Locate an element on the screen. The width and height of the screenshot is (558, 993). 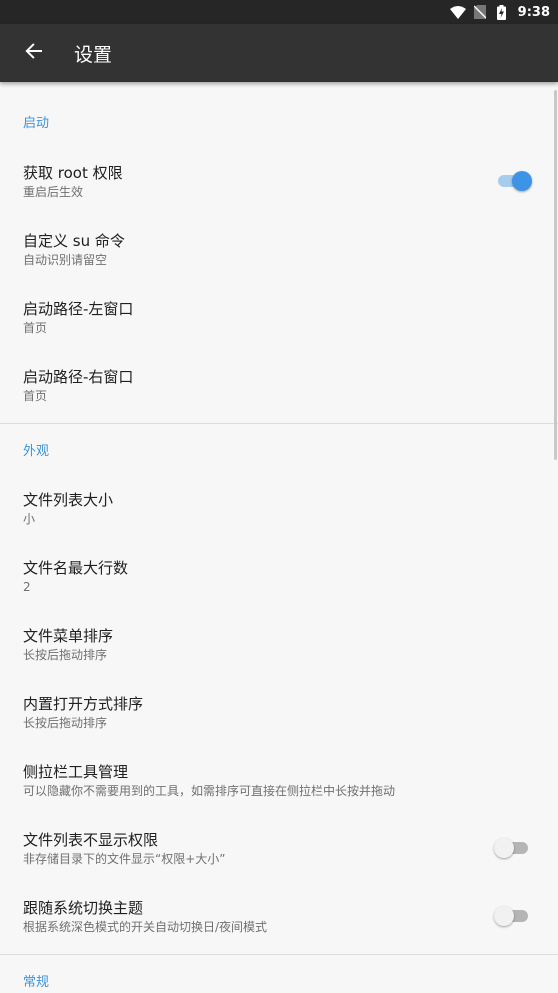
setting-title: 文件列表不显示权限 is located at coordinates (91, 839).